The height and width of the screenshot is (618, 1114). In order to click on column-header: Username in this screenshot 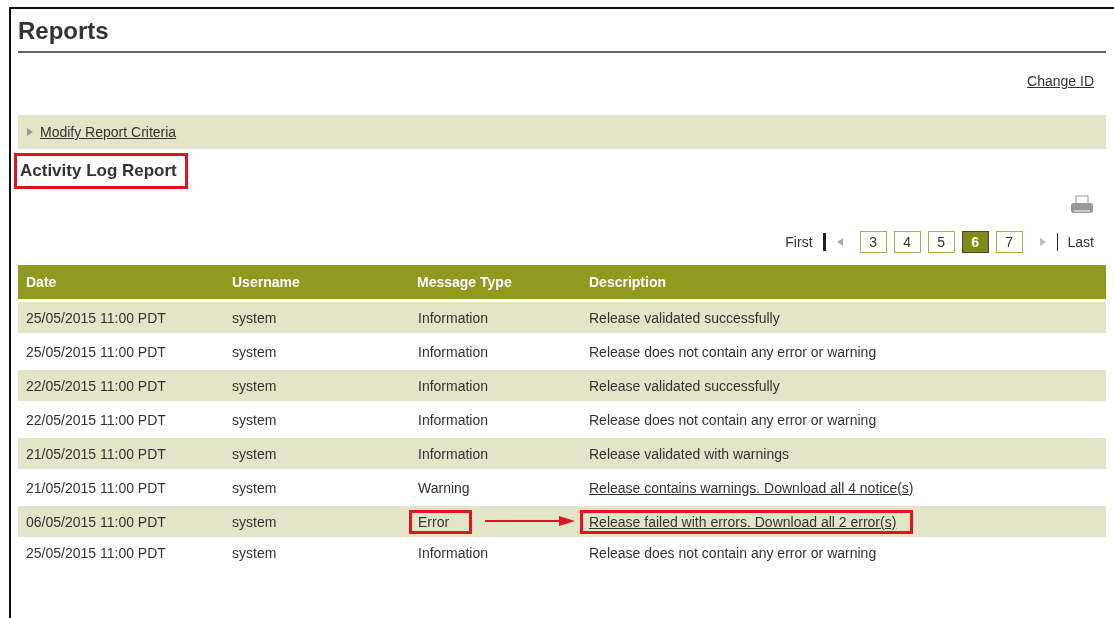, I will do `click(316, 283)`.